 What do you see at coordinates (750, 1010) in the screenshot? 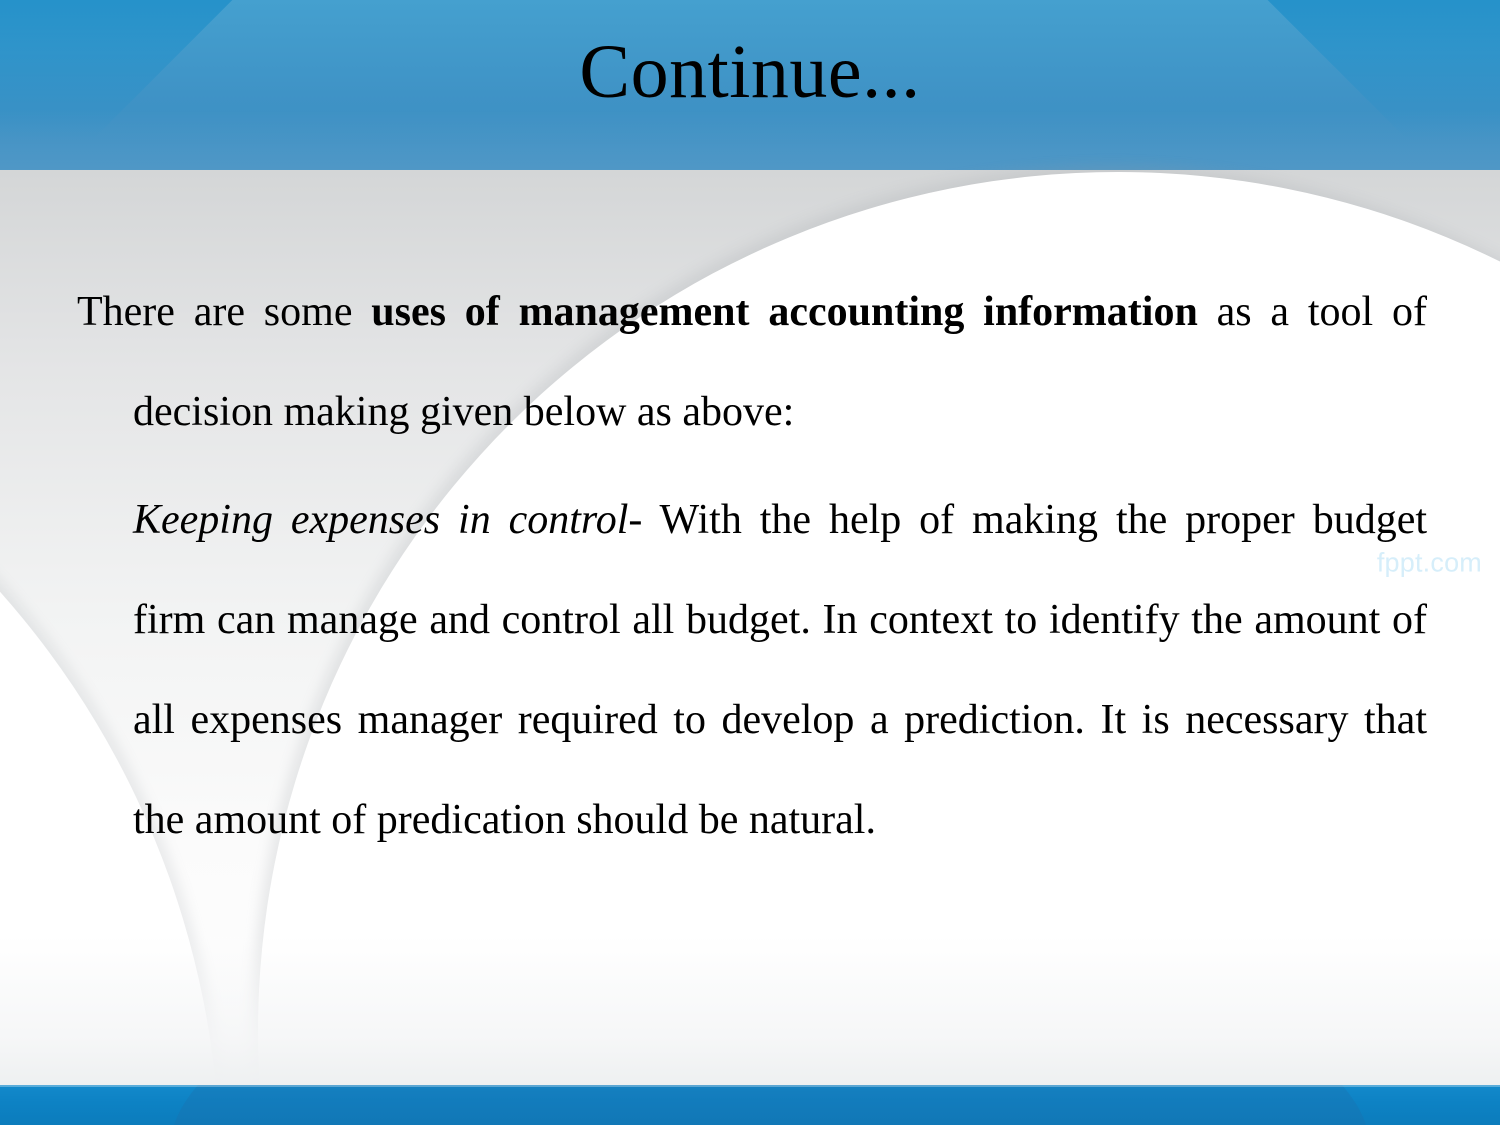
I see `decorative-bottom-fade` at bounding box center [750, 1010].